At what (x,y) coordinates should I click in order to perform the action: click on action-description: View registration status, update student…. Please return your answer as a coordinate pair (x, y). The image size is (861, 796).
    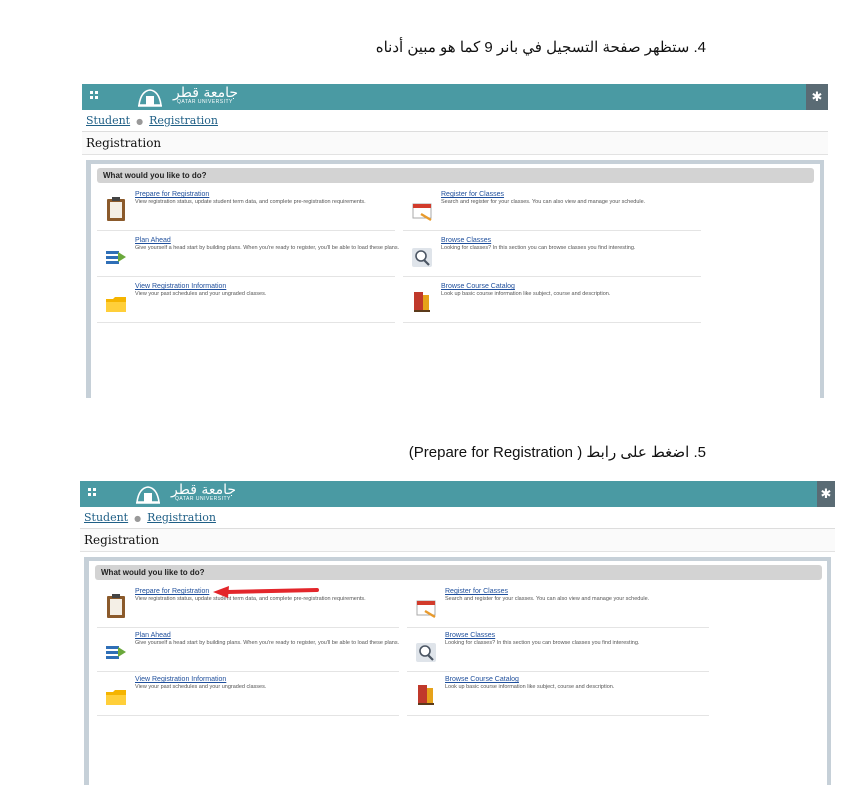
    Looking at the image, I should click on (250, 202).